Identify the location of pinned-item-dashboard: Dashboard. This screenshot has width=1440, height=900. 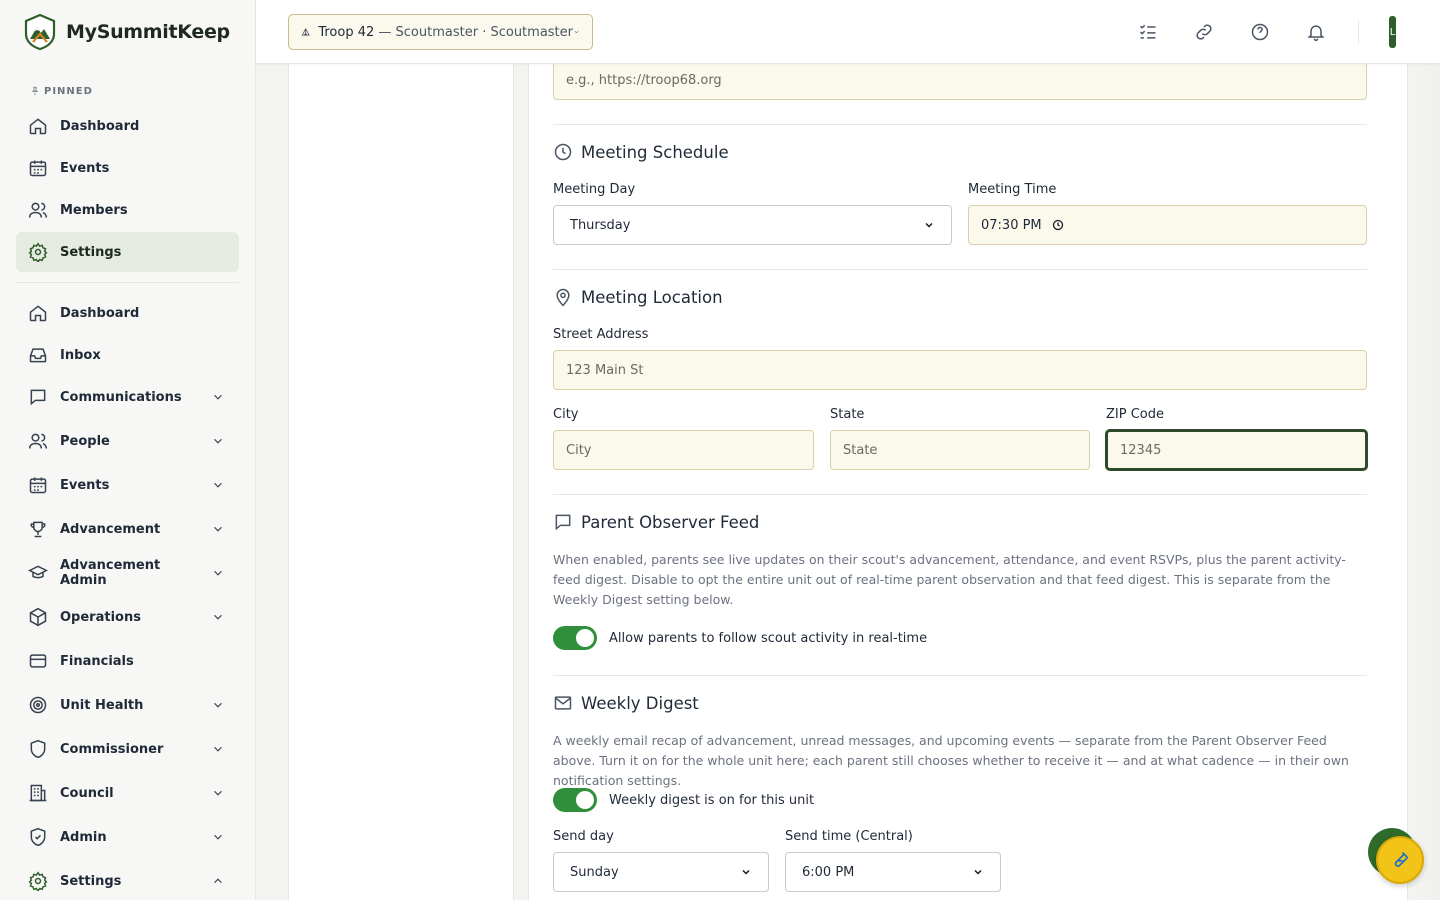
(127, 126).